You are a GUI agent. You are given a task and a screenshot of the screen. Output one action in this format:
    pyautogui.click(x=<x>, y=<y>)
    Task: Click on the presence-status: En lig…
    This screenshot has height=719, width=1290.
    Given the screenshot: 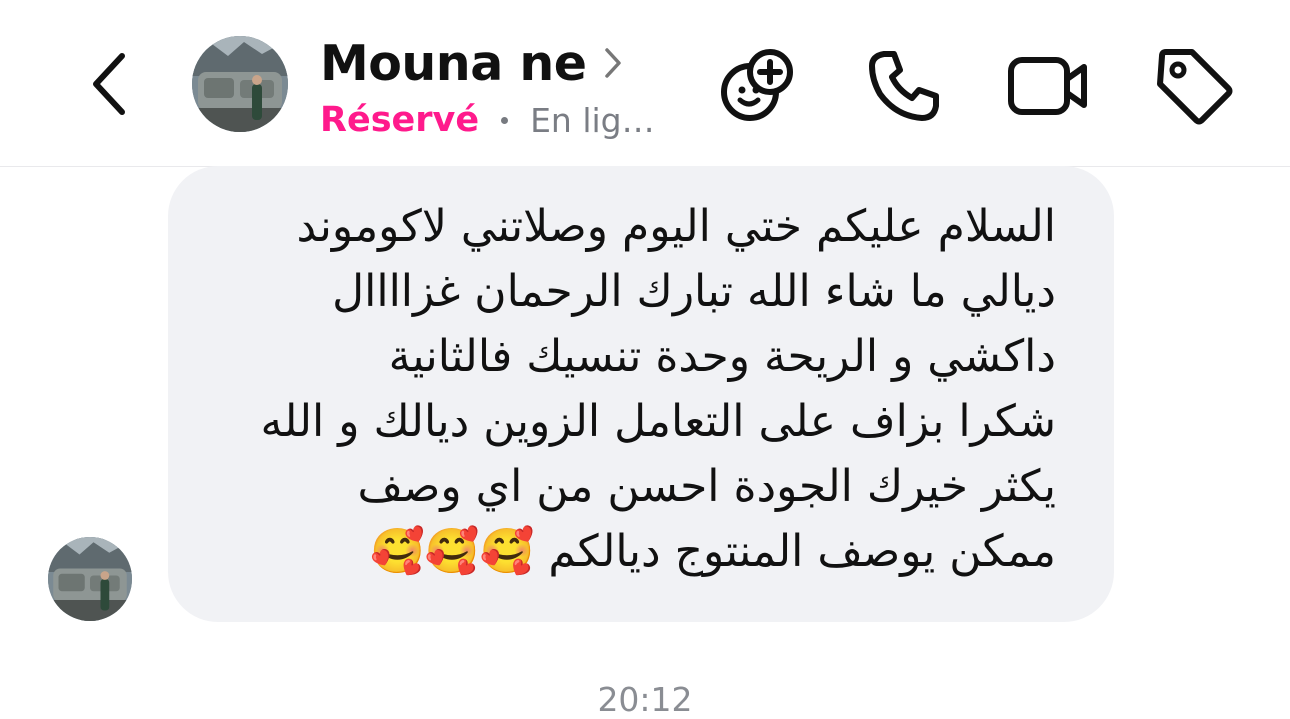 What is the action you would take?
    pyautogui.click(x=592, y=120)
    